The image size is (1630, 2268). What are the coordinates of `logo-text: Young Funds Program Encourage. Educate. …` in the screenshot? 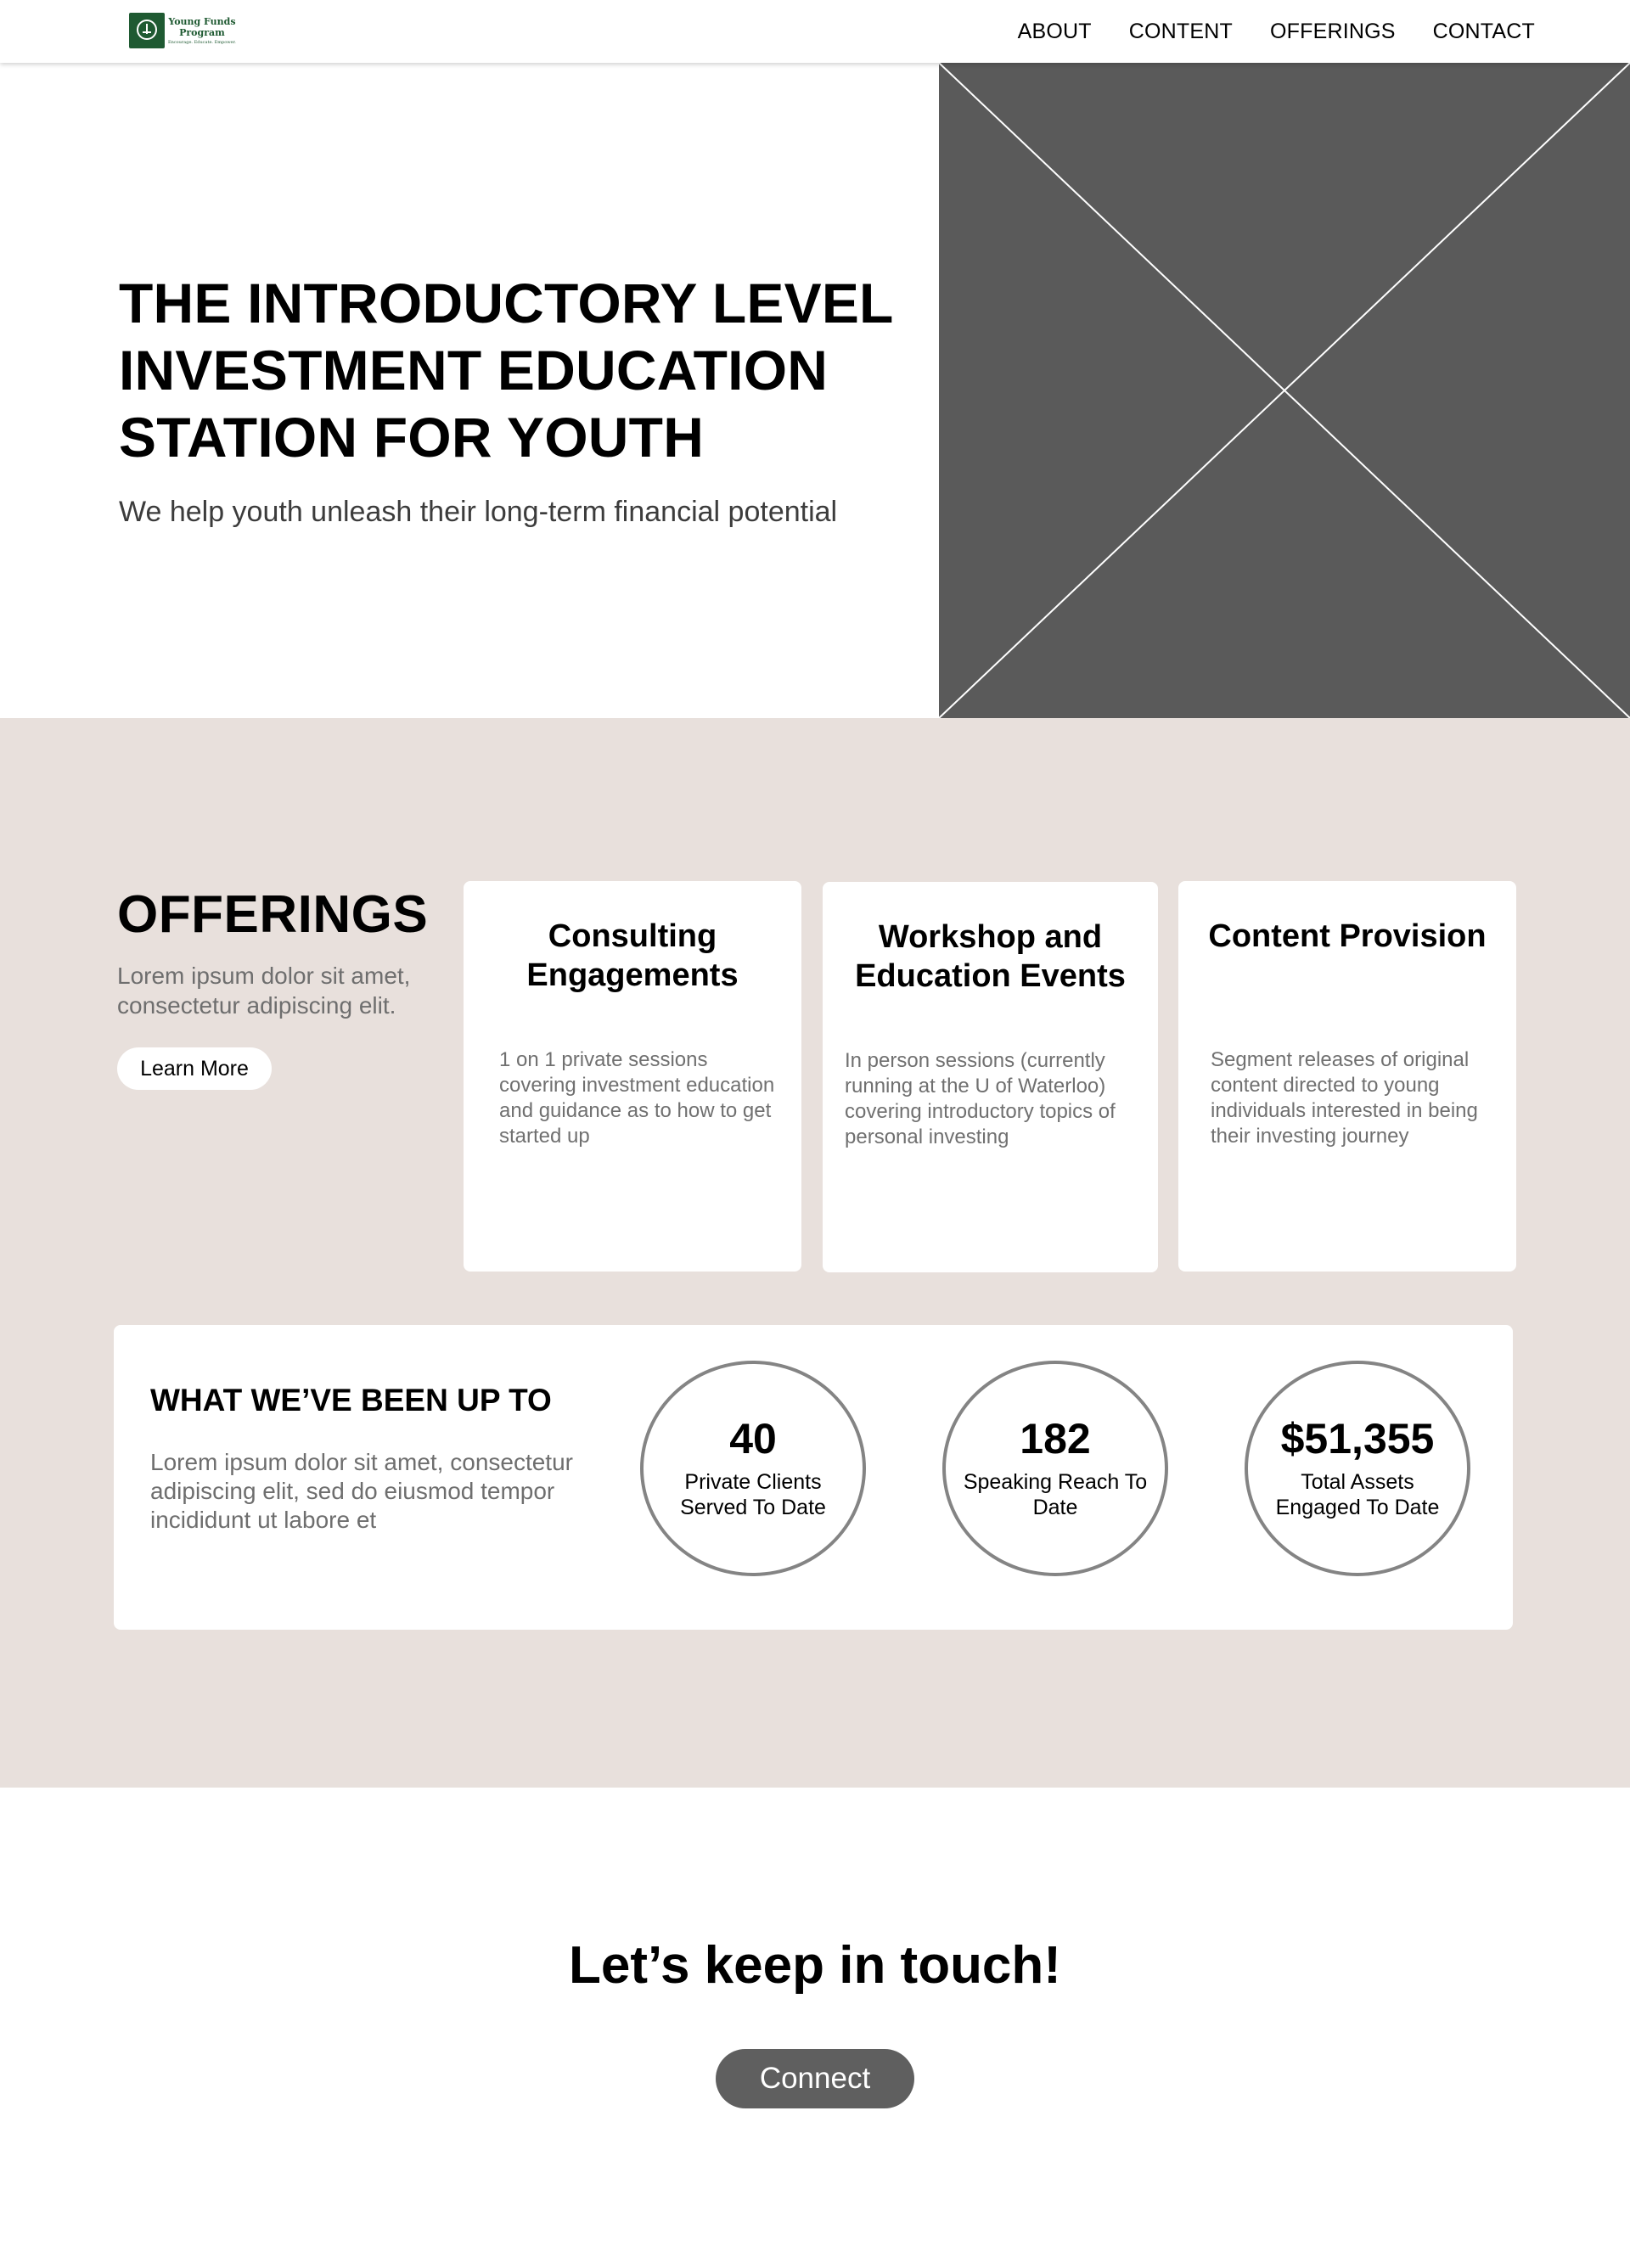 It's located at (202, 31).